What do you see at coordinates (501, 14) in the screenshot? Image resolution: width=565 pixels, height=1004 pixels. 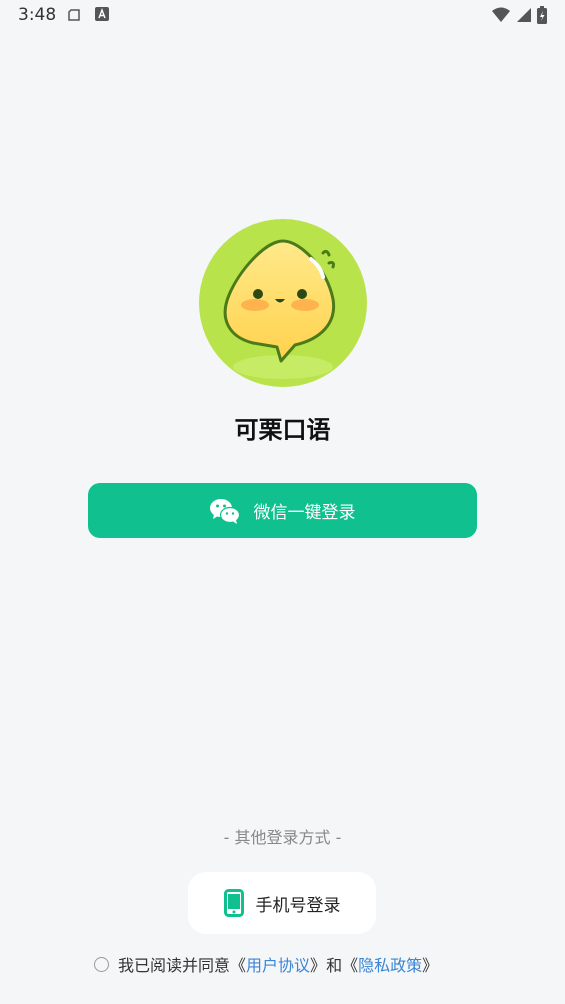 I see `wifi-icon` at bounding box center [501, 14].